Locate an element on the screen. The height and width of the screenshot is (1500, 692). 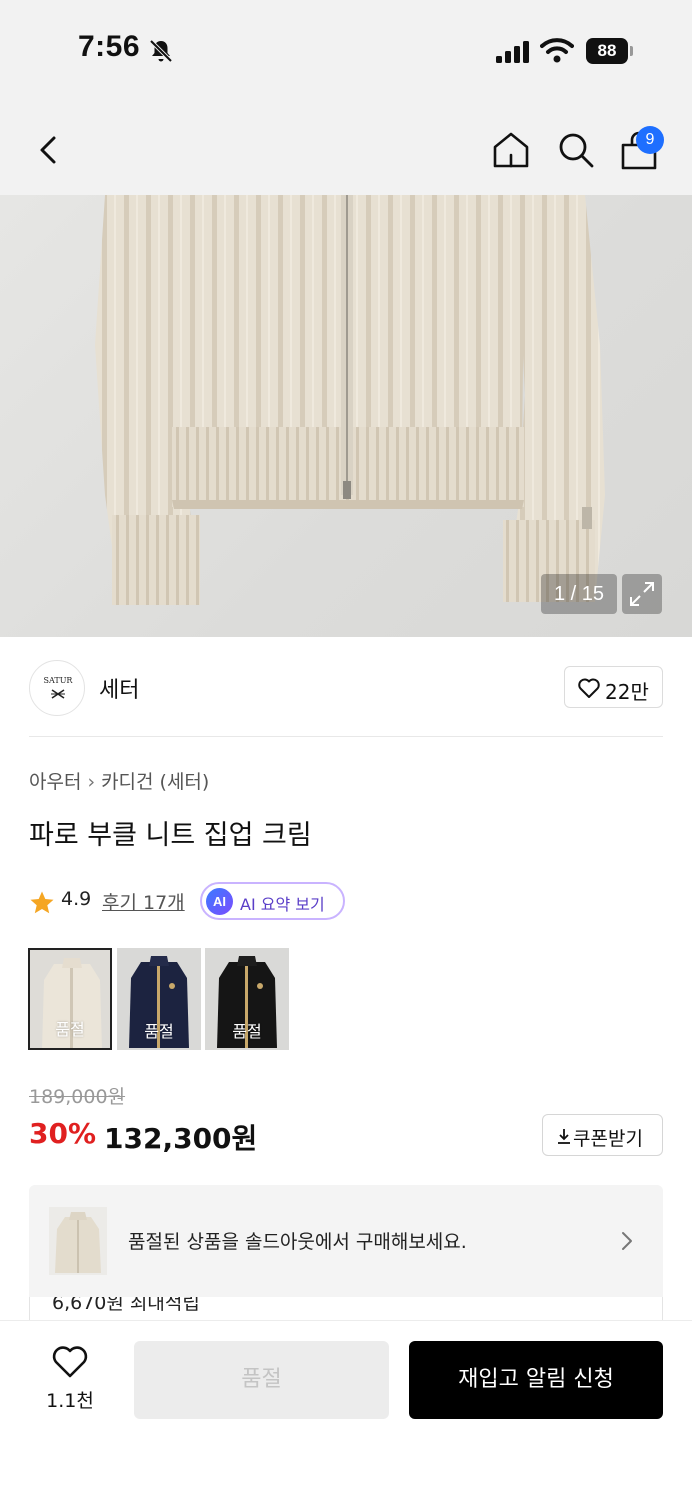
bell-off-icon is located at coordinates (161, 51).